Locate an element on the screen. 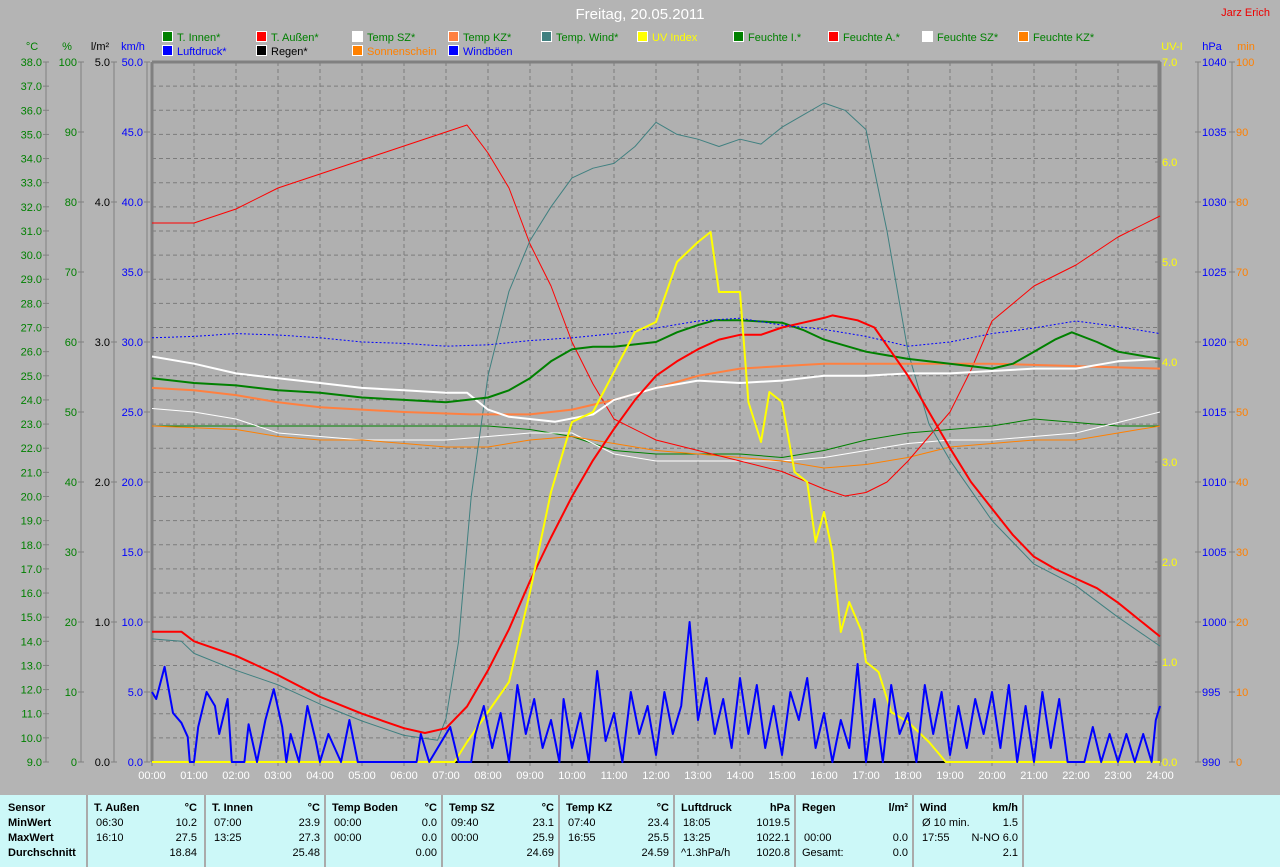 The width and height of the screenshot is (1280, 867). row-label: Sensor is located at coordinates (27, 808).